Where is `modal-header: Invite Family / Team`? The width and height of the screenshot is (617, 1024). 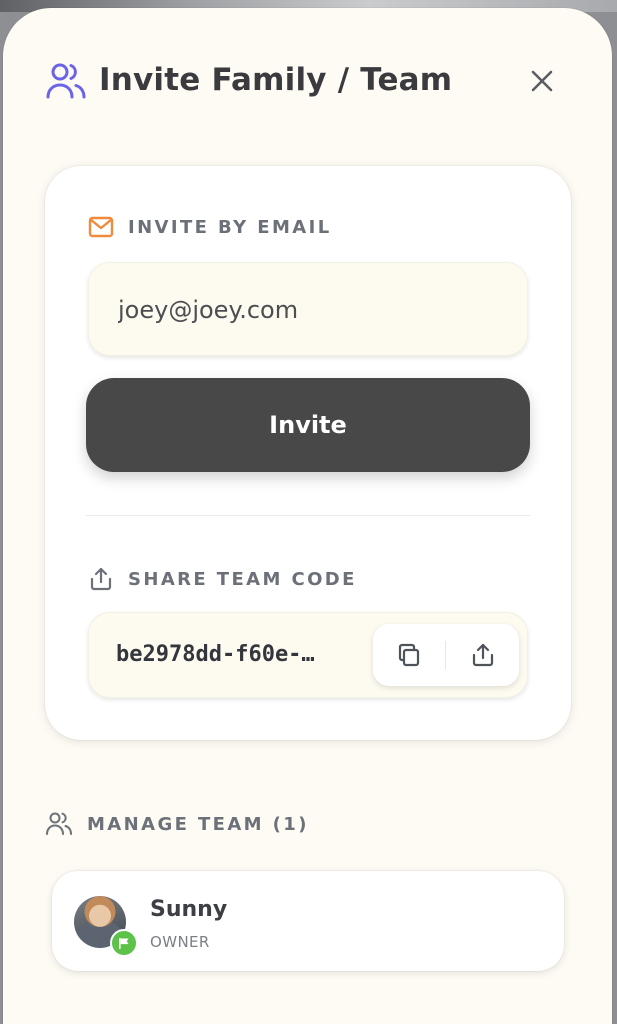
modal-header: Invite Family / Team is located at coordinates (307, 78).